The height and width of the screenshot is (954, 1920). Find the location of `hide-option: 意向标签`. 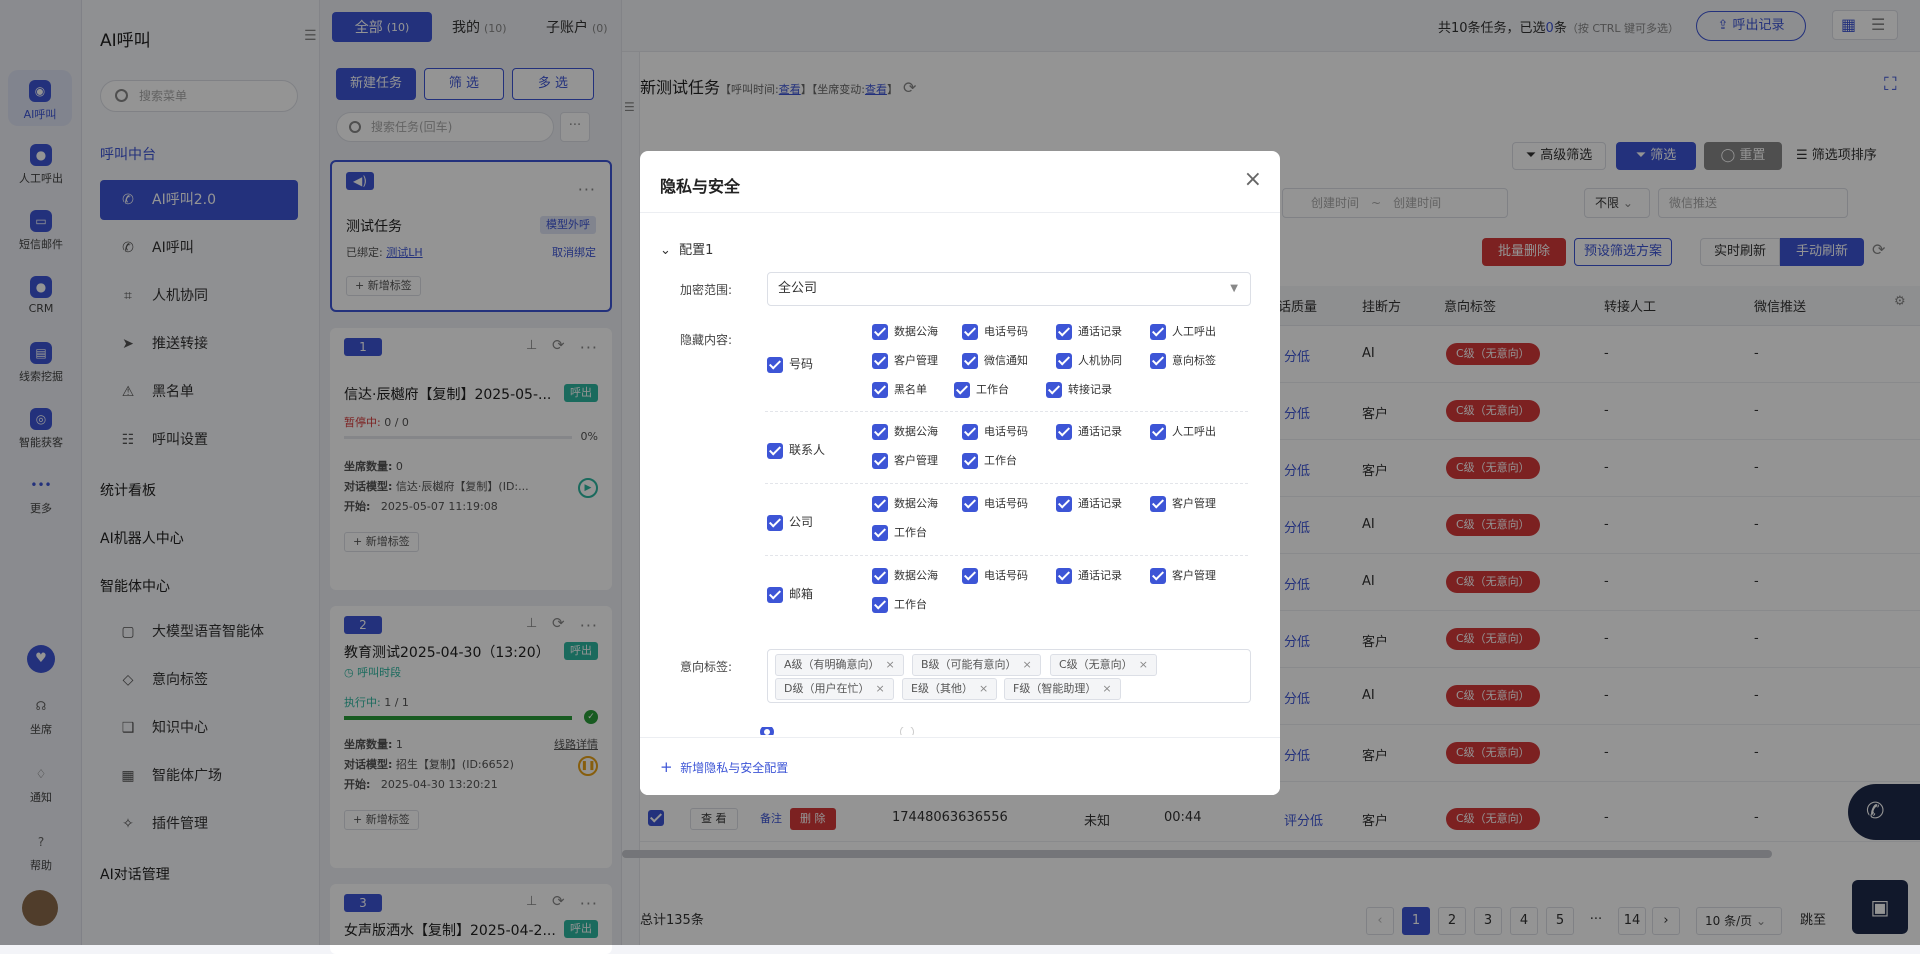

hide-option: 意向标签 is located at coordinates (1183, 360).